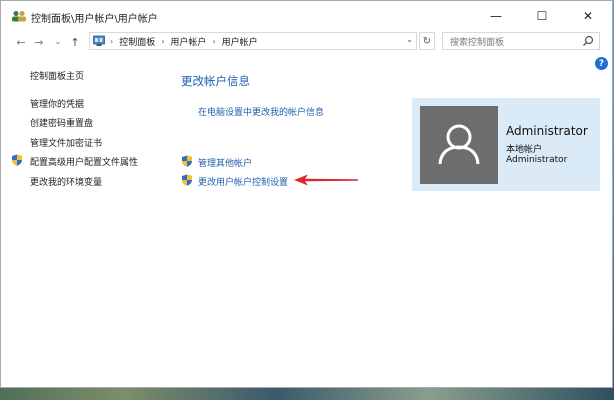  Describe the element at coordinates (58, 42) in the screenshot. I see `recent-locations-button: ⌄` at that location.